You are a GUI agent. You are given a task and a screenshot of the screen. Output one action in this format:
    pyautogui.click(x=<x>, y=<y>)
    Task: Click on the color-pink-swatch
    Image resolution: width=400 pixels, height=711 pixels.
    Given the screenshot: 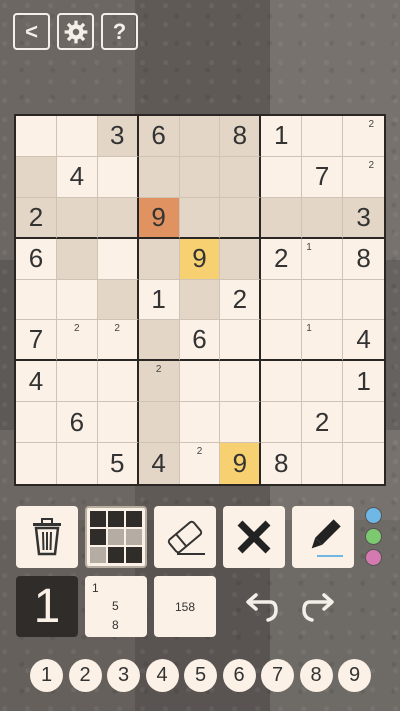 What is the action you would take?
    pyautogui.click(x=373, y=557)
    